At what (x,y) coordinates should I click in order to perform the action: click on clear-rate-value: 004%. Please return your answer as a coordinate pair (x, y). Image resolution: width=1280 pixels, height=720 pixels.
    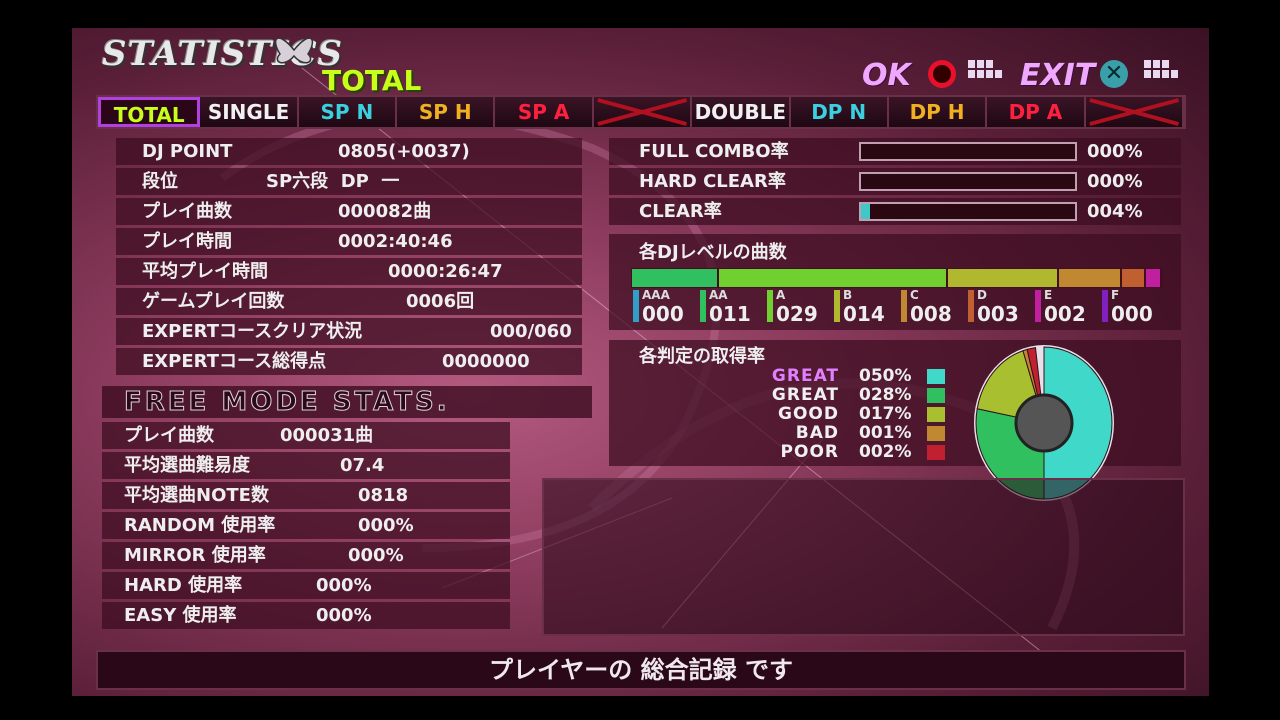
    Looking at the image, I should click on (1115, 211).